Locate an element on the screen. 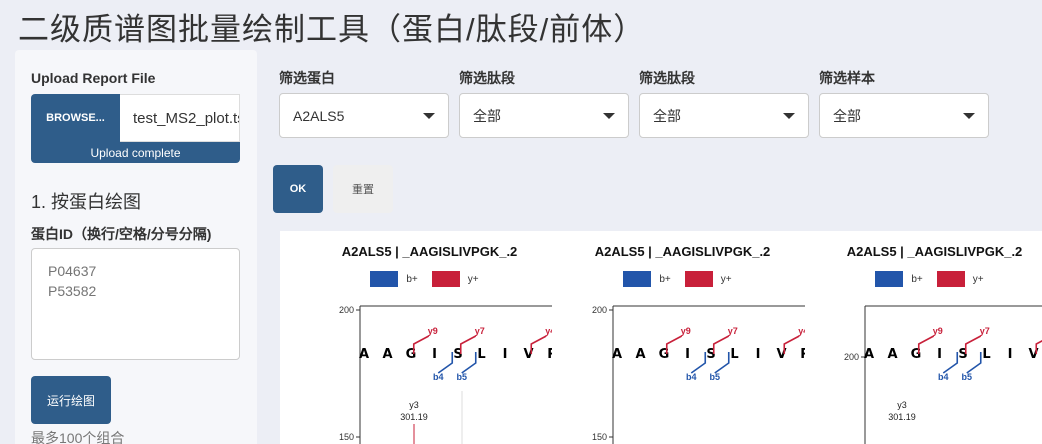 The width and height of the screenshot is (1042, 444). run-plot-button: 运行绘图 is located at coordinates (71, 400).